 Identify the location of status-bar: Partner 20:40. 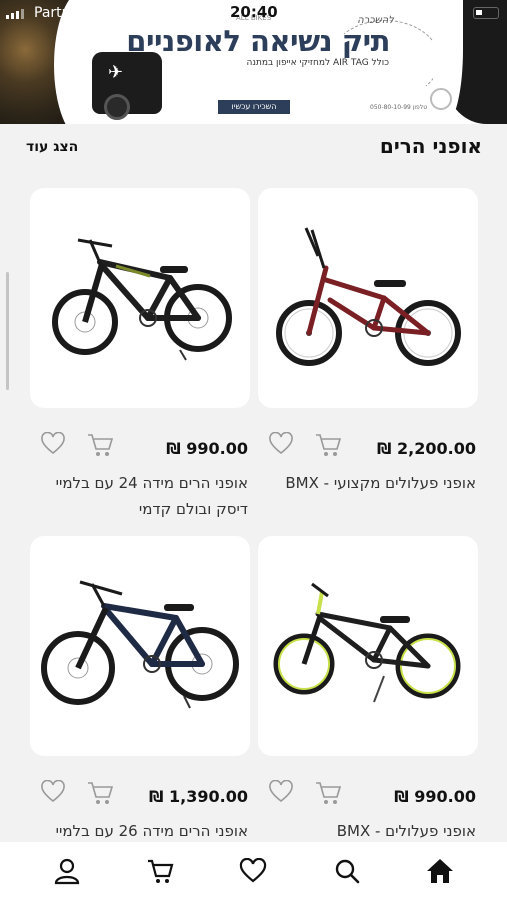
(253, 13).